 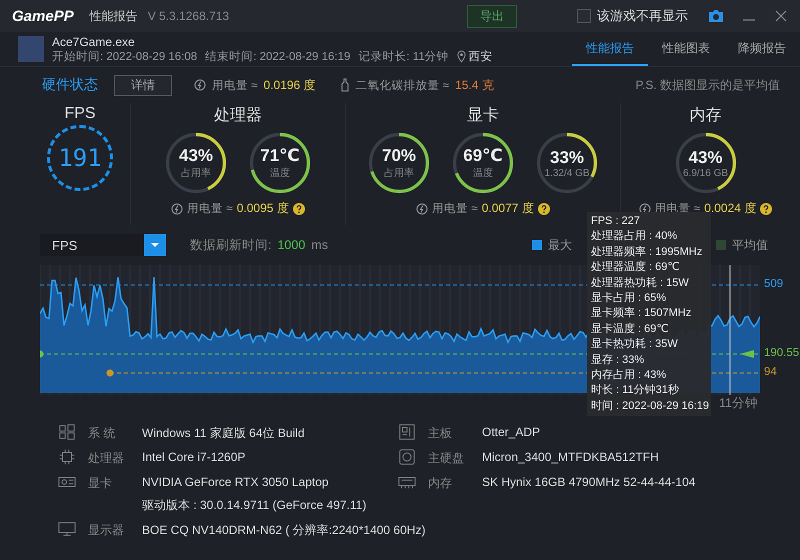 What do you see at coordinates (567, 158) in the screenshot?
I see `gauge-value: 33%` at bounding box center [567, 158].